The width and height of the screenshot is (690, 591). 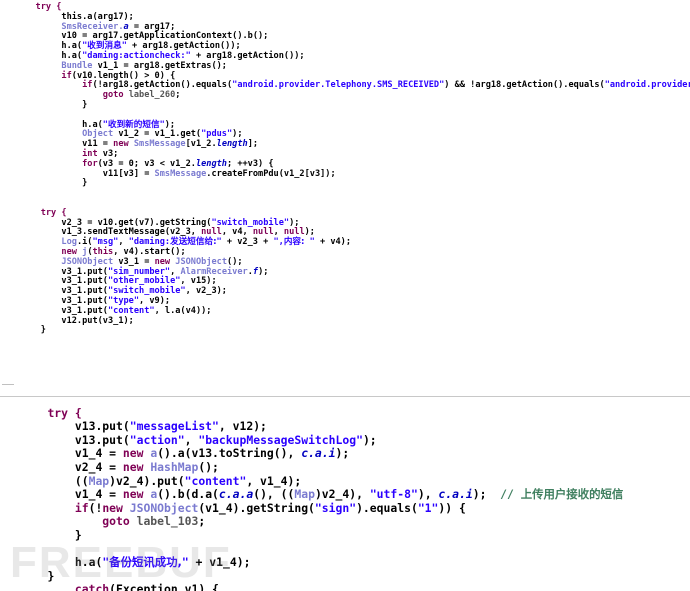 What do you see at coordinates (167, 521) in the screenshot?
I see `code-token: label_103` at bounding box center [167, 521].